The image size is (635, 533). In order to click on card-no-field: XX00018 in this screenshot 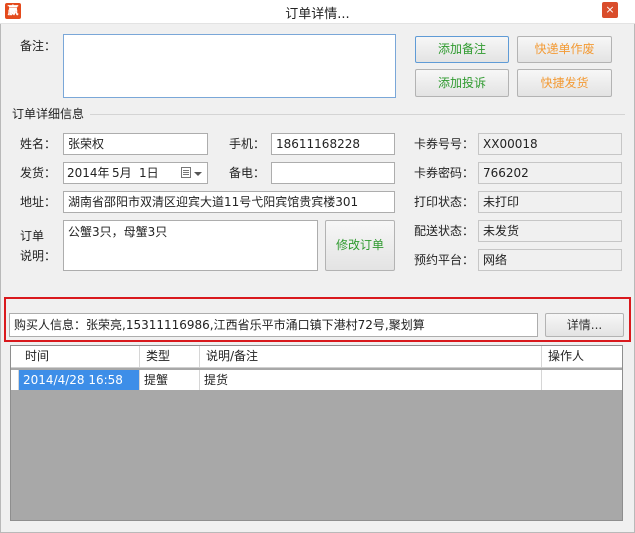, I will do `click(550, 144)`.